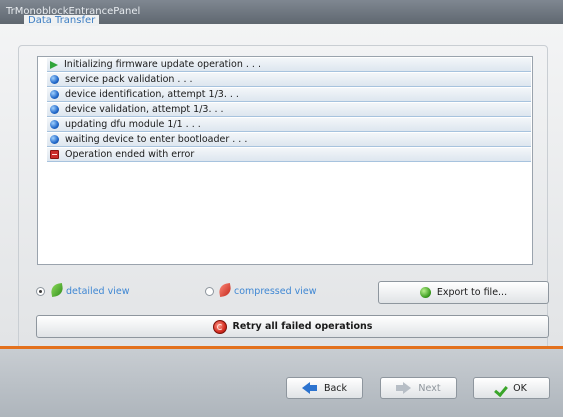  I want to click on play-arrow-icon, so click(54, 64).